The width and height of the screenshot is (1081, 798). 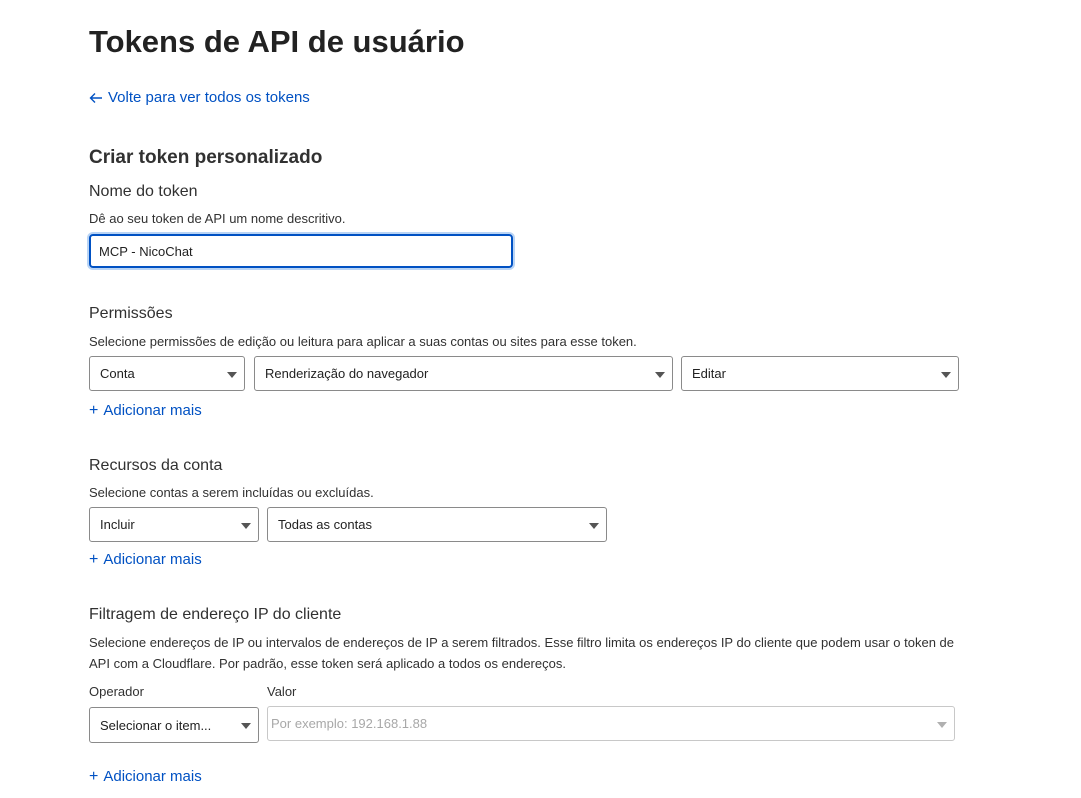 What do you see at coordinates (820, 373) in the screenshot?
I see `permission-level-select: Editar` at bounding box center [820, 373].